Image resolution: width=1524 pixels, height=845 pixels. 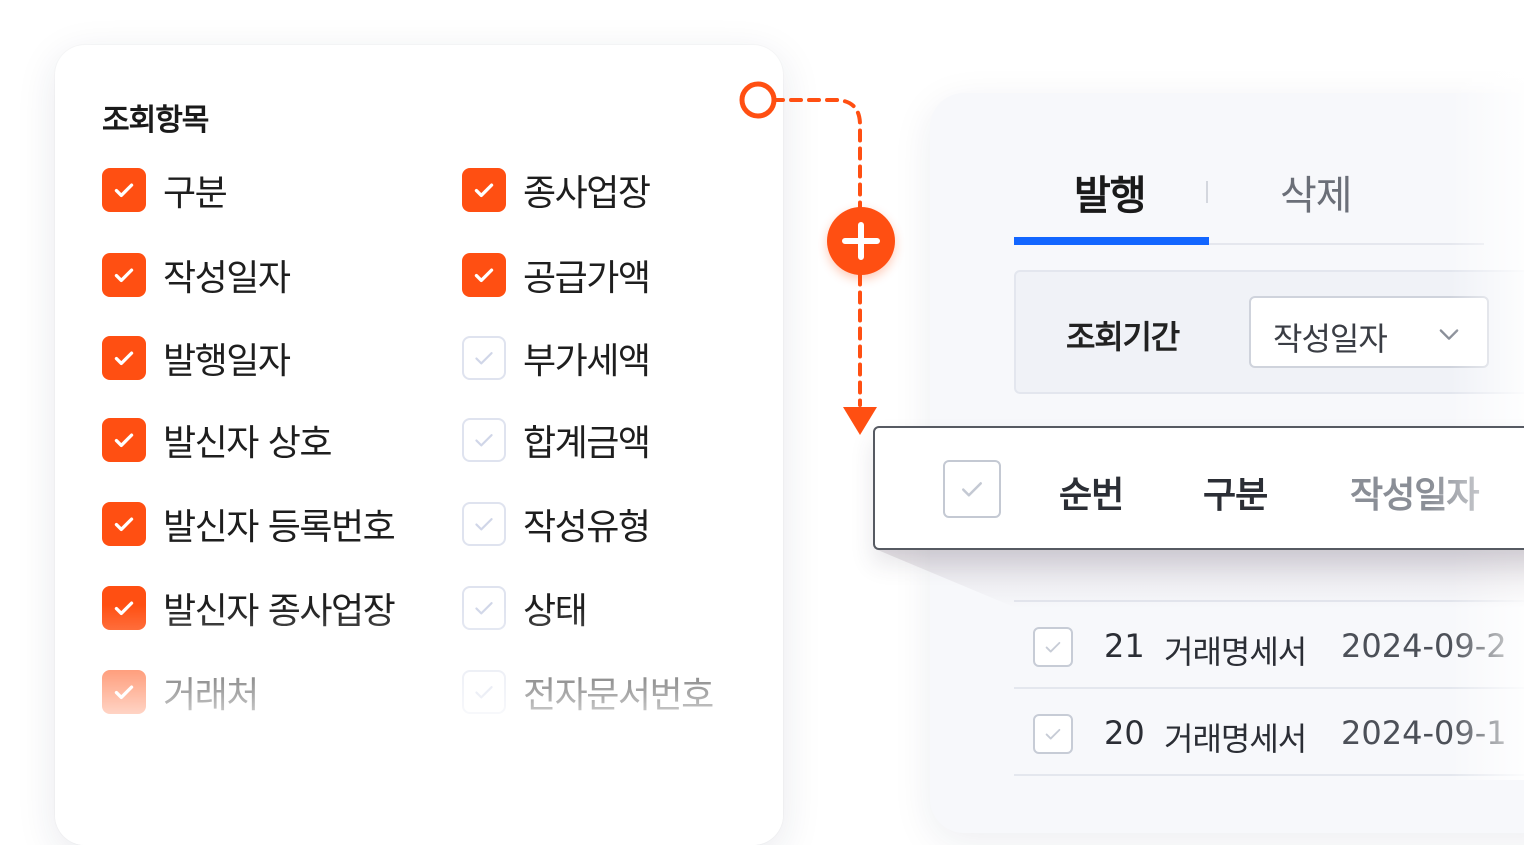 I want to click on table-row: 21 거래명세서 2024-09-2, so click(x=1269, y=645).